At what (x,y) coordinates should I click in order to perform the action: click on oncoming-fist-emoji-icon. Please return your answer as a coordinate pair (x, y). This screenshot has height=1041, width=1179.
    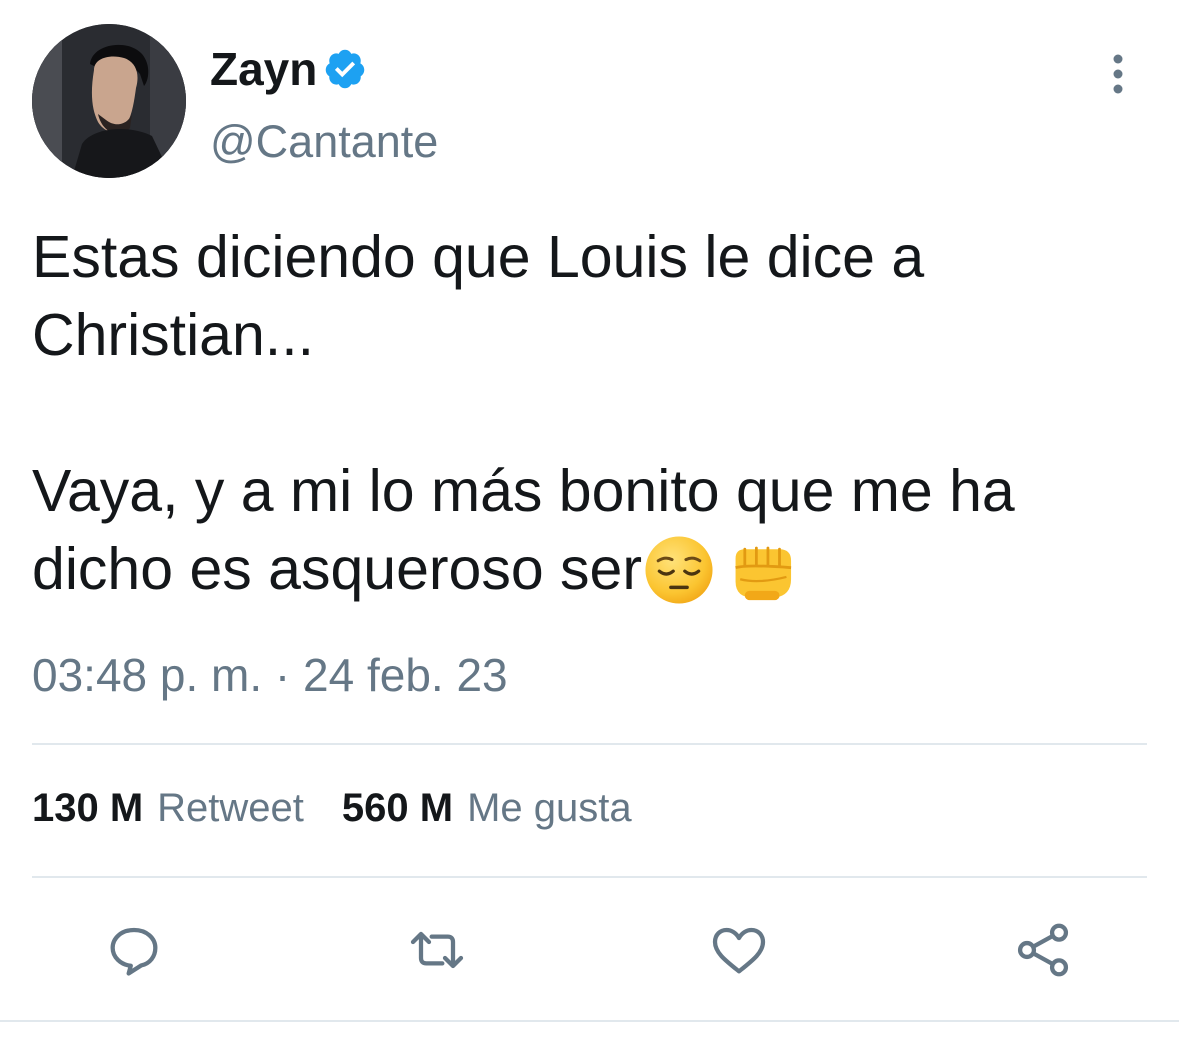
    Looking at the image, I should click on (763, 573).